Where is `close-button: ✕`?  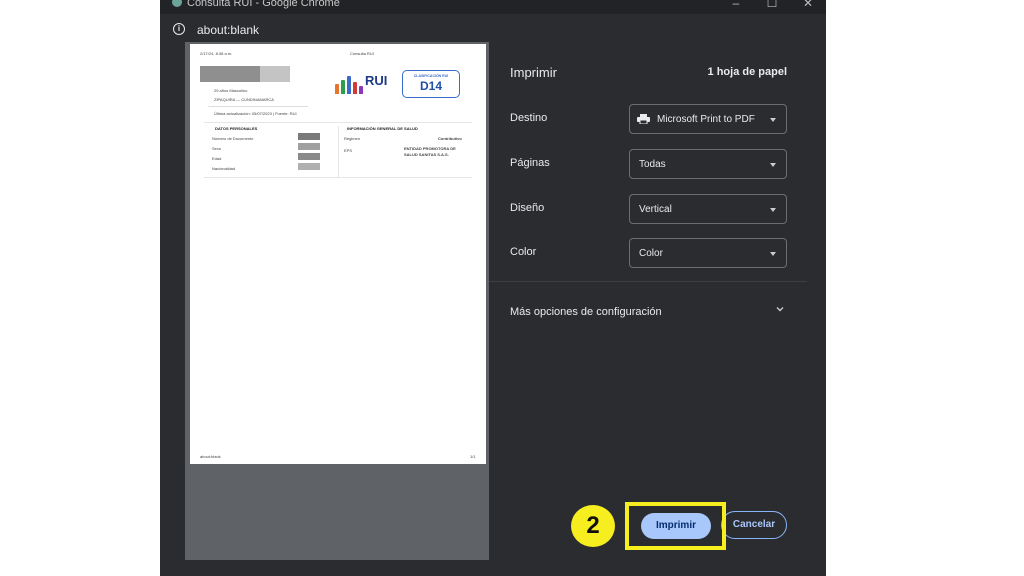 close-button: ✕ is located at coordinates (808, 5).